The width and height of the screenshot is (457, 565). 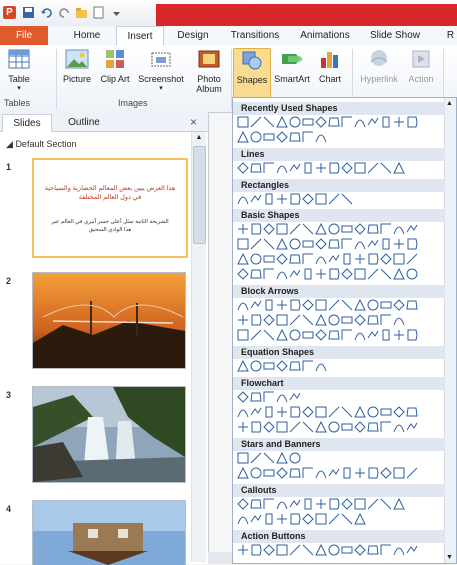 I want to click on app-icon: P, so click(x=9, y=12).